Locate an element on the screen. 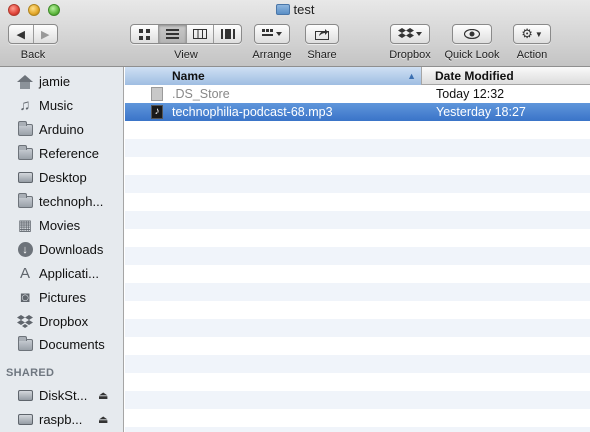  coverflow-view-button is located at coordinates (227, 34).